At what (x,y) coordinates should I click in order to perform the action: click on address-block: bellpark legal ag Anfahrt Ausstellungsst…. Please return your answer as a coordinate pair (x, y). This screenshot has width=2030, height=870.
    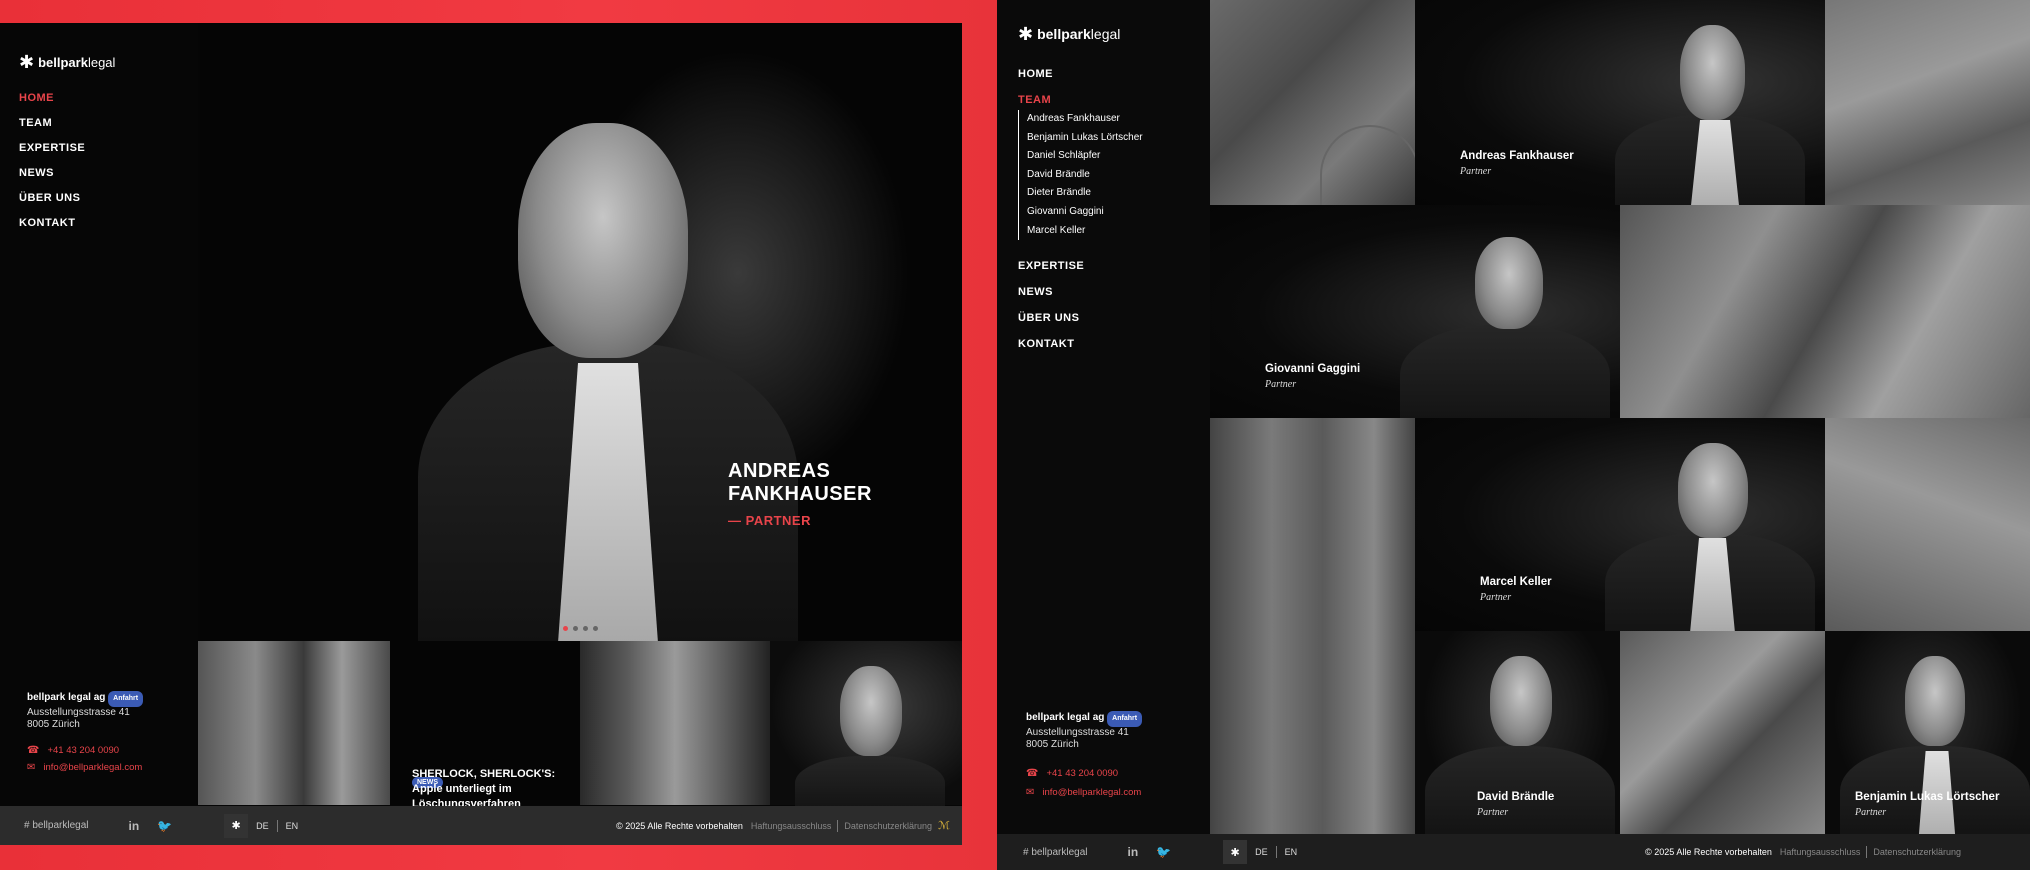
    Looking at the image, I should click on (85, 711).